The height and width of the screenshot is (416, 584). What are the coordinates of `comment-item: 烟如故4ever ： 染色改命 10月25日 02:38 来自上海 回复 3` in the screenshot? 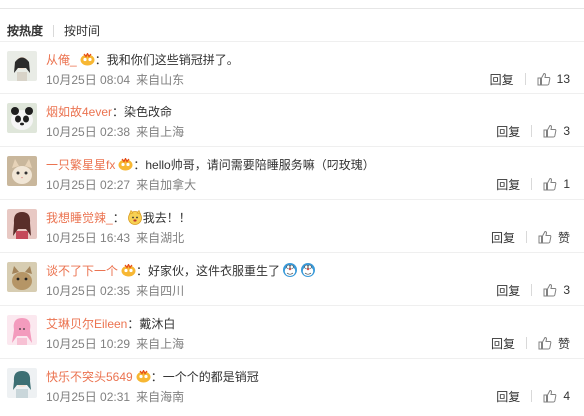 It's located at (292, 120).